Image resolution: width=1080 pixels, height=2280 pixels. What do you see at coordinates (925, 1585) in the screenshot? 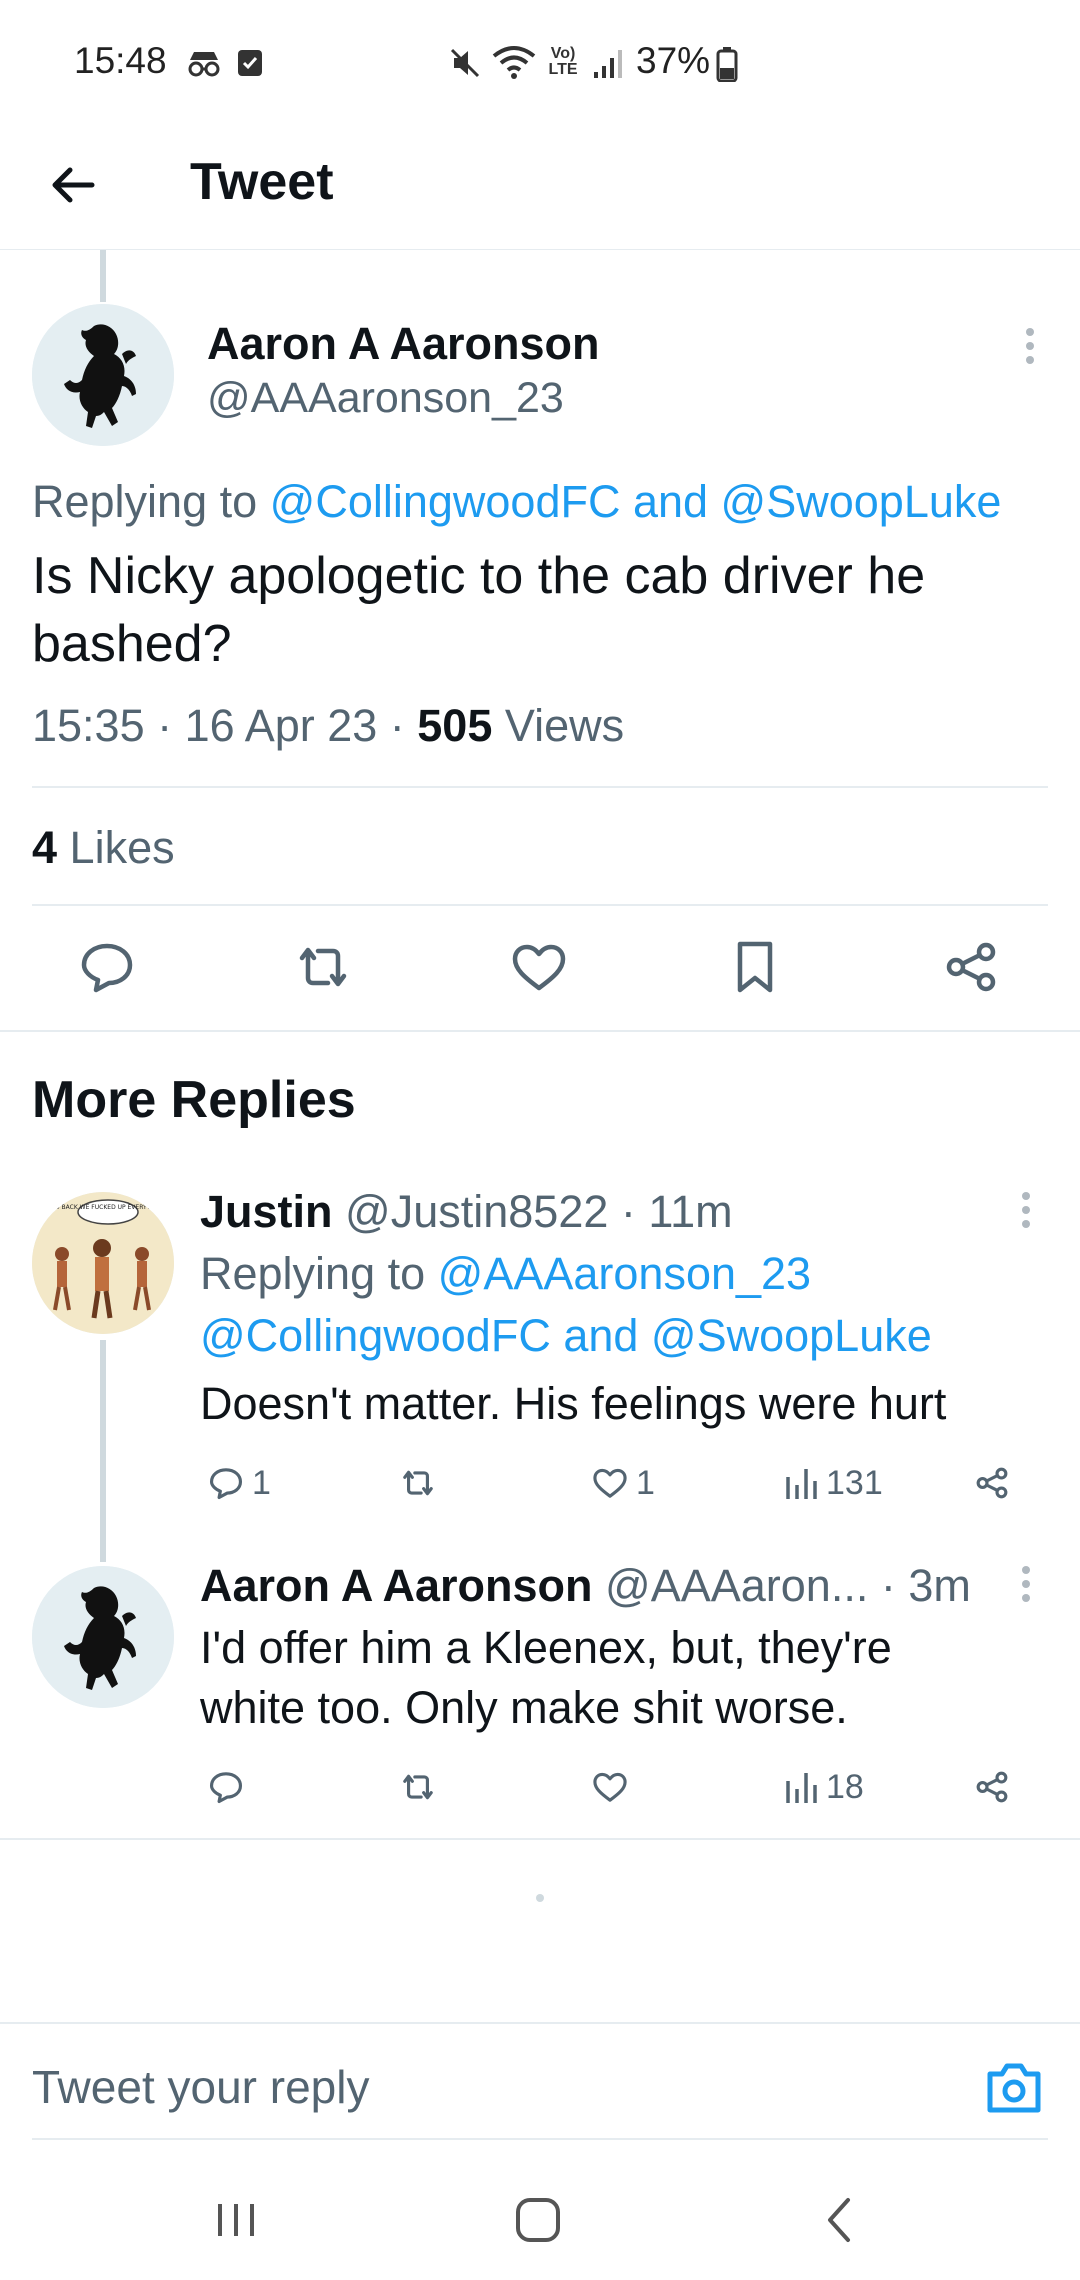
I see `reply-time: · 3m` at bounding box center [925, 1585].